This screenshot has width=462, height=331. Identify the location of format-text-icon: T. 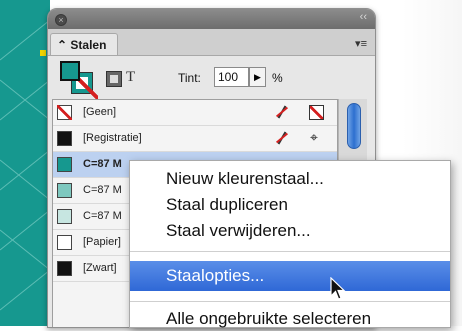
(130, 77).